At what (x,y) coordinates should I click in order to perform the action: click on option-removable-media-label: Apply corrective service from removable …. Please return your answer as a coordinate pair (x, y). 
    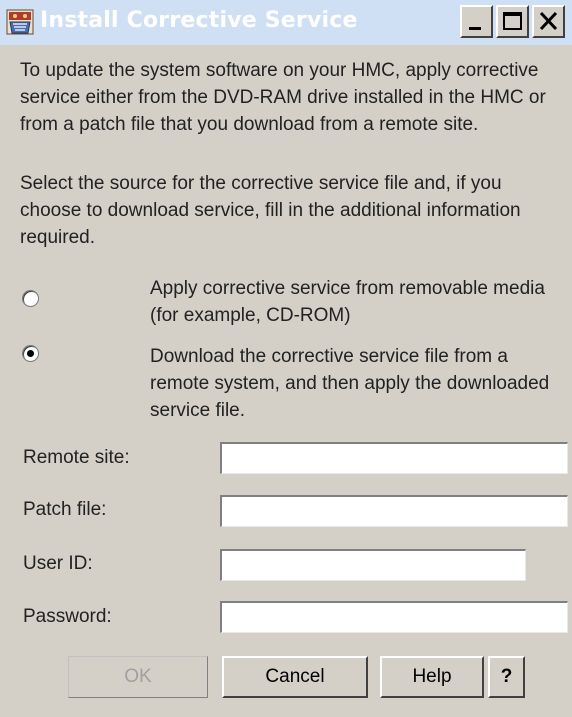
    Looking at the image, I should click on (357, 302).